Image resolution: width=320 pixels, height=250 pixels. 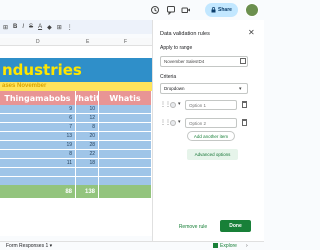 I want to click on cell: 9, so click(x=38, y=109).